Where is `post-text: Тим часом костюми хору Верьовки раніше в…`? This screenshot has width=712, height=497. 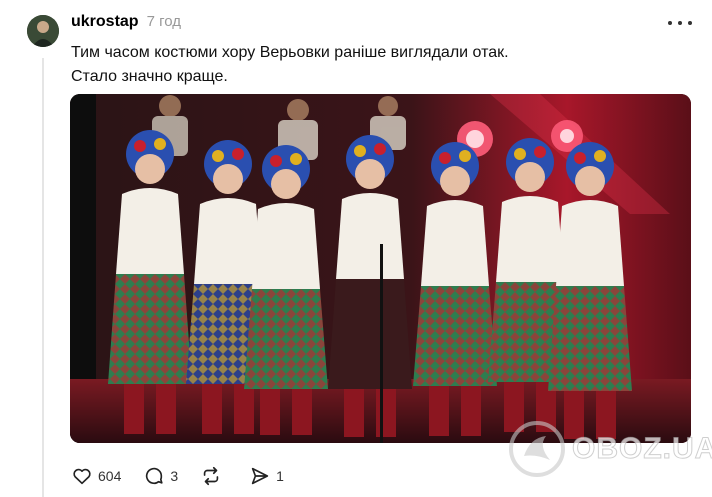
post-text: Тим часом костюми хору Верьовки раніше в… is located at coordinates (381, 65).